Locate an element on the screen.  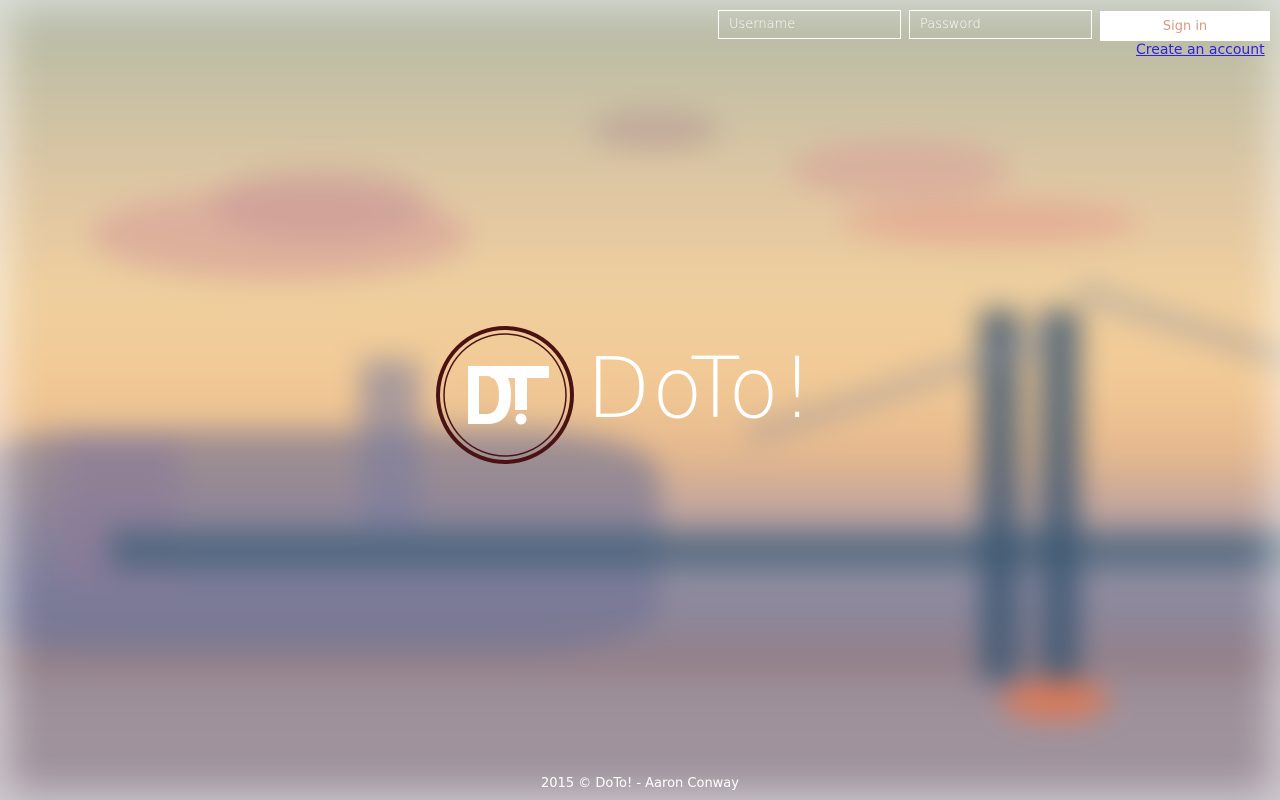
password-input is located at coordinates (1000, 24).